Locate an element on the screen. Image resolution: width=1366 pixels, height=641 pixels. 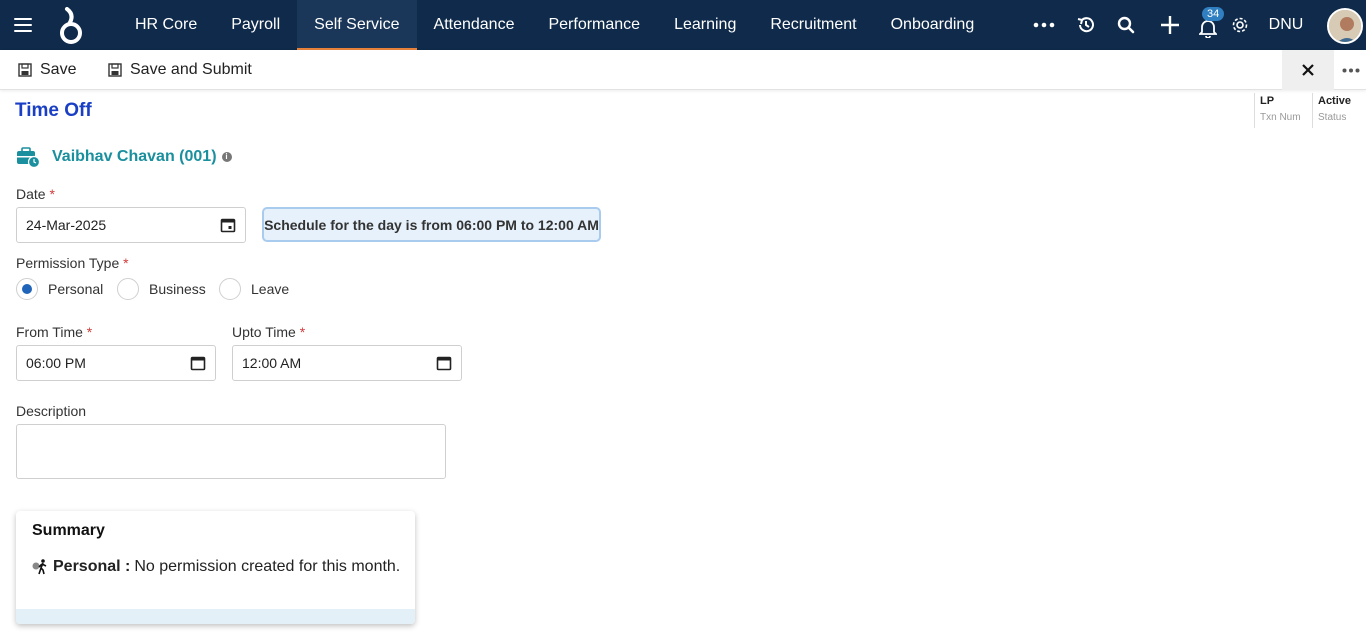
summary-type-label: Personal : is located at coordinates (92, 566).